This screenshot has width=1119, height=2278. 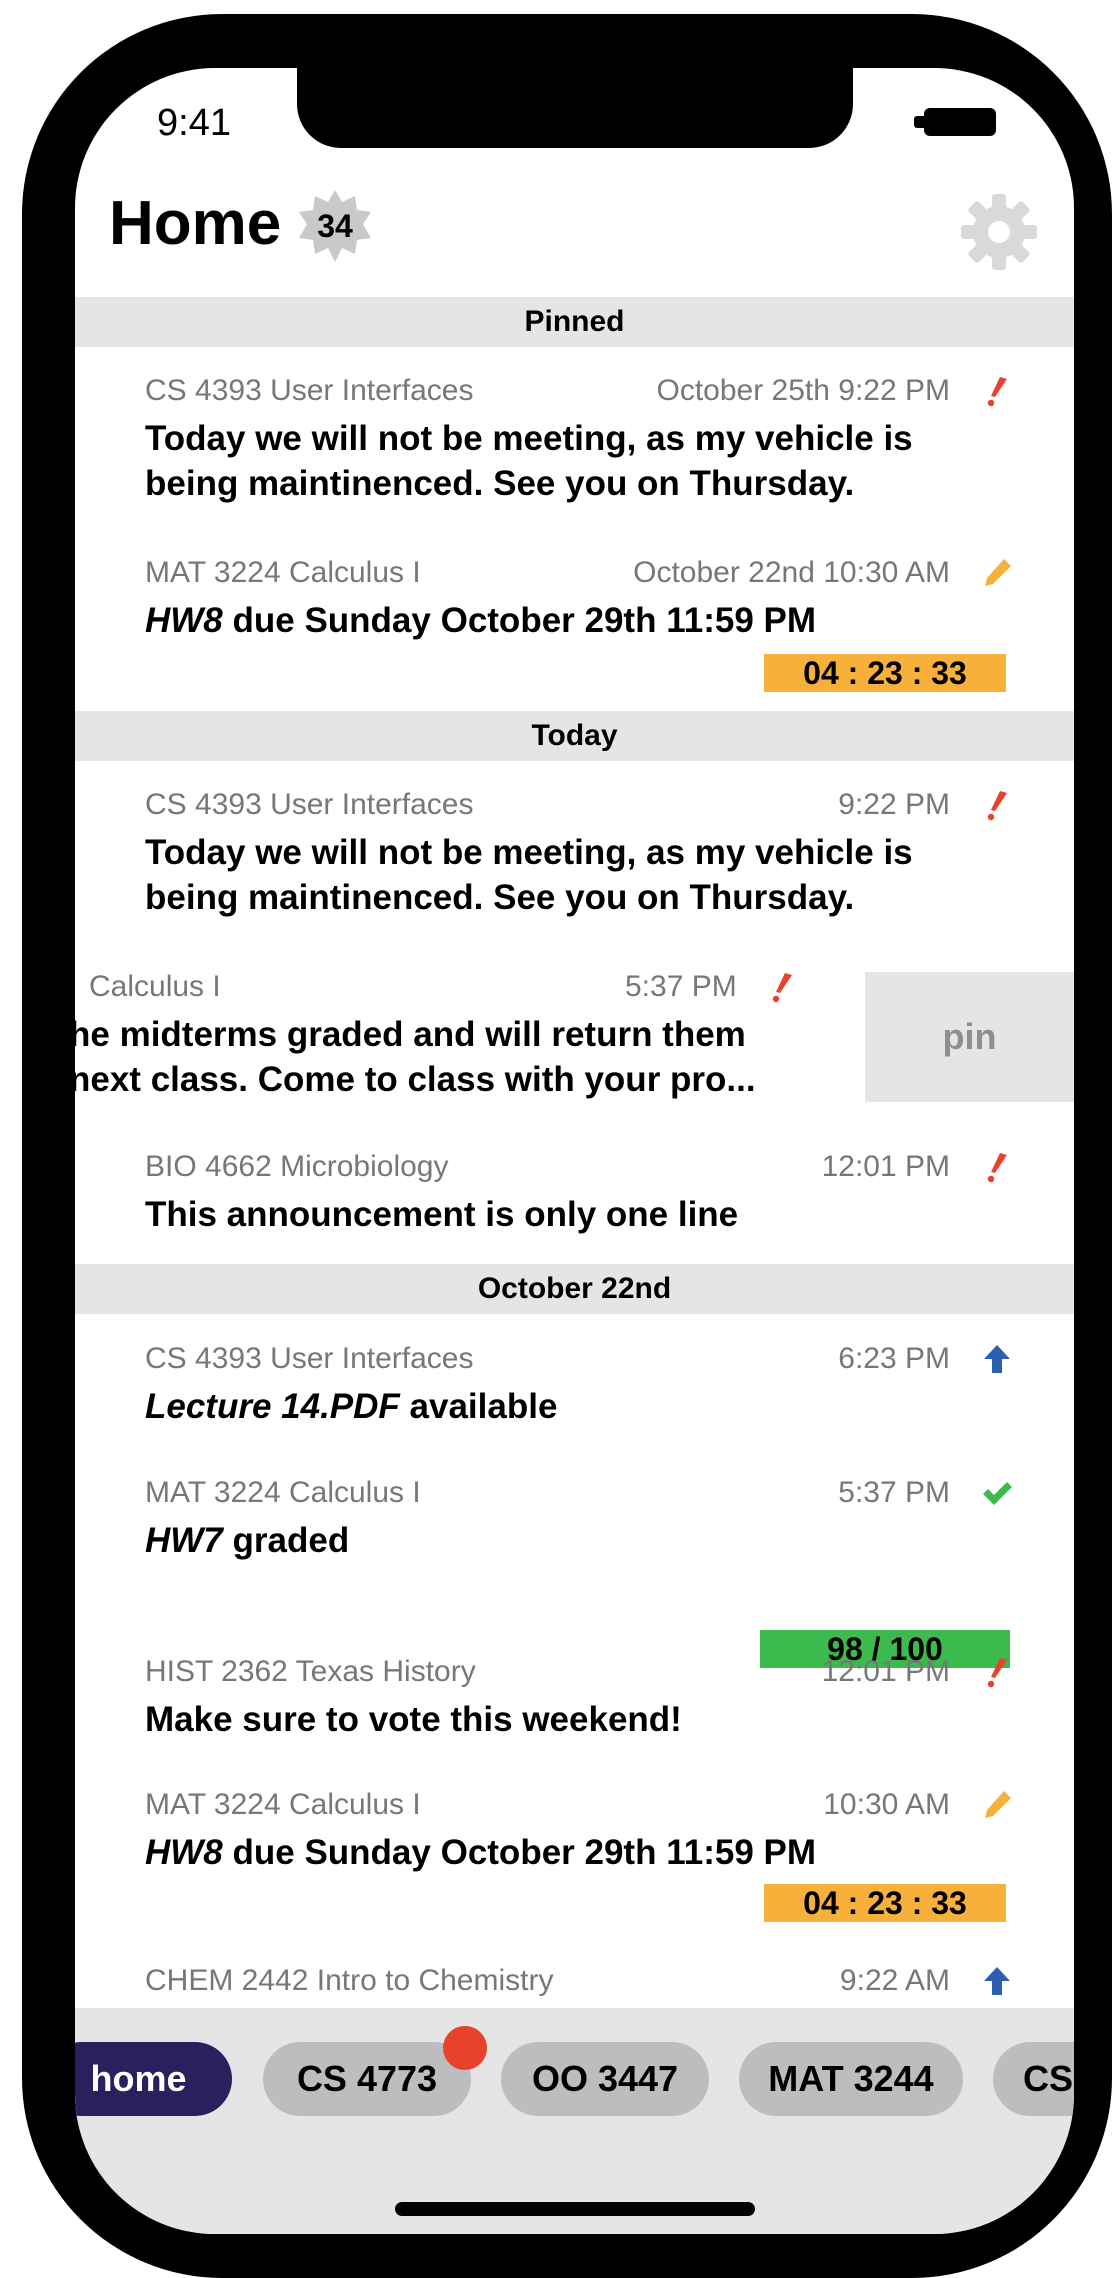 I want to click on tab-cs-4773: CS 4773, so click(x=367, y=2079).